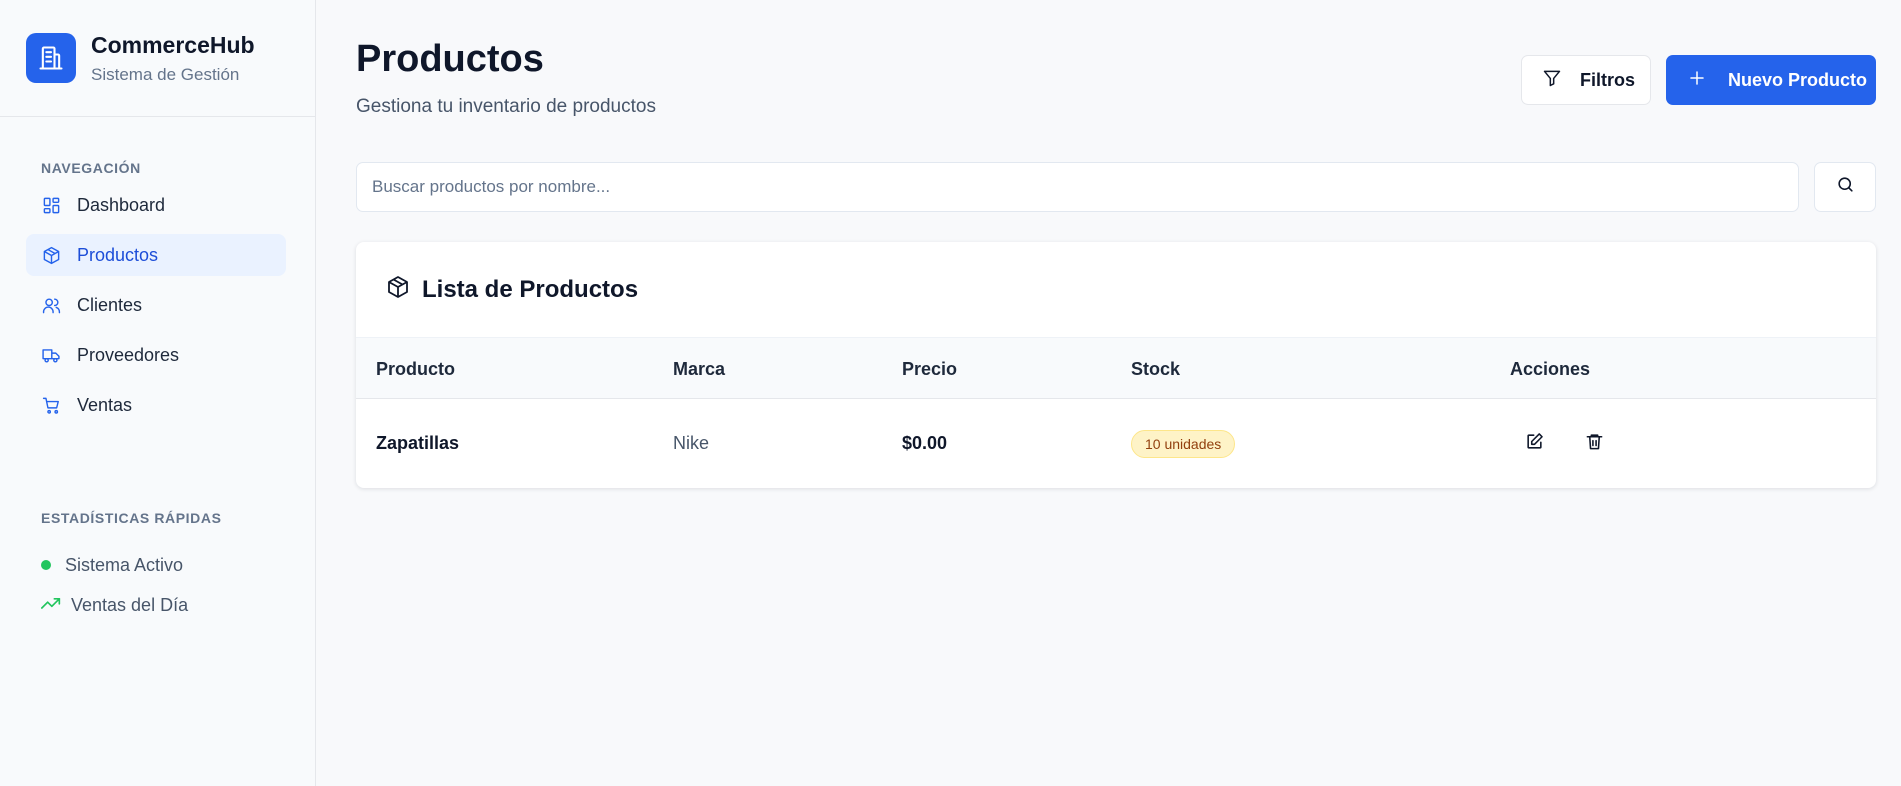 This screenshot has height=786, width=1901. What do you see at coordinates (121, 204) in the screenshot?
I see `sidebar-item-label: Dashboard` at bounding box center [121, 204].